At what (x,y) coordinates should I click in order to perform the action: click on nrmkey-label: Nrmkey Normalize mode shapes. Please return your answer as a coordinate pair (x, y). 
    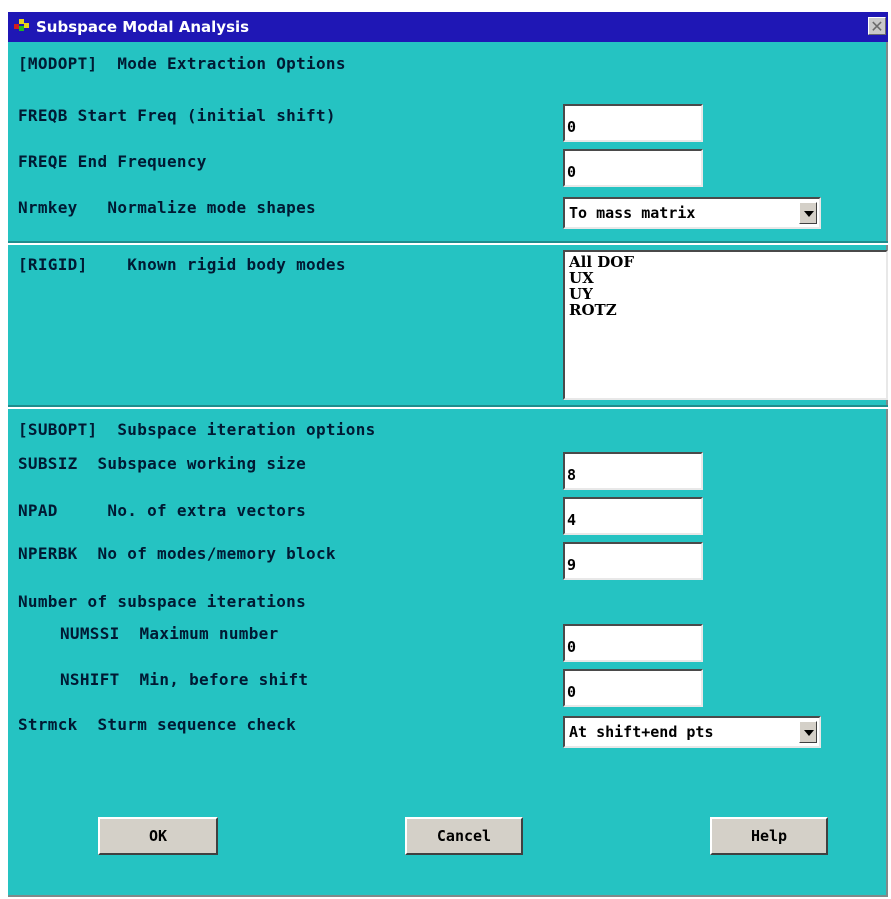
    Looking at the image, I should click on (167, 207).